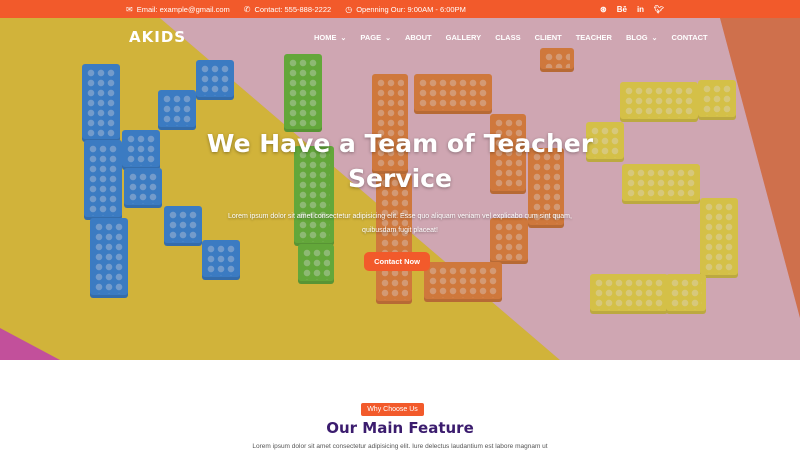 The width and height of the screenshot is (800, 450). Describe the element at coordinates (129, 9) in the screenshot. I see `envelope-icon: ✉` at that location.